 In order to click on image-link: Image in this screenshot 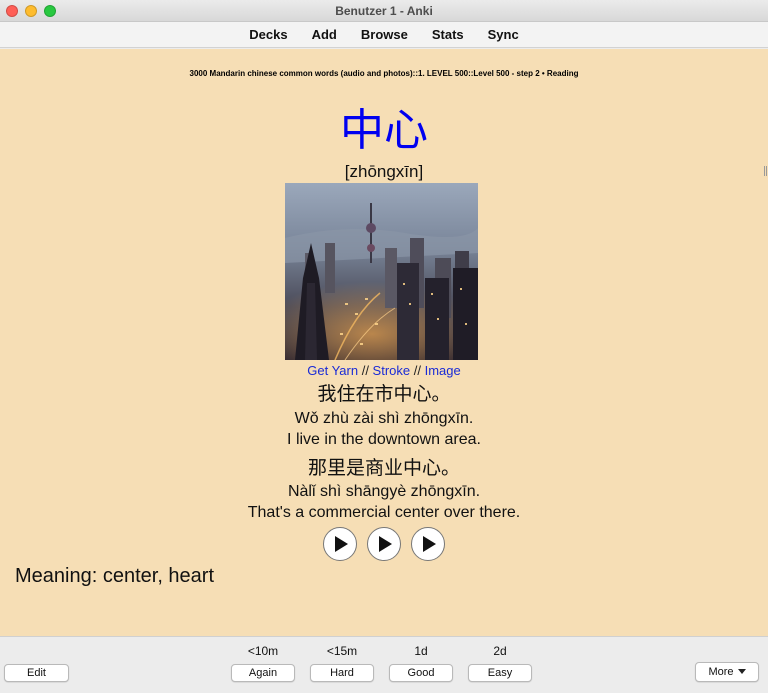, I will do `click(443, 370)`.